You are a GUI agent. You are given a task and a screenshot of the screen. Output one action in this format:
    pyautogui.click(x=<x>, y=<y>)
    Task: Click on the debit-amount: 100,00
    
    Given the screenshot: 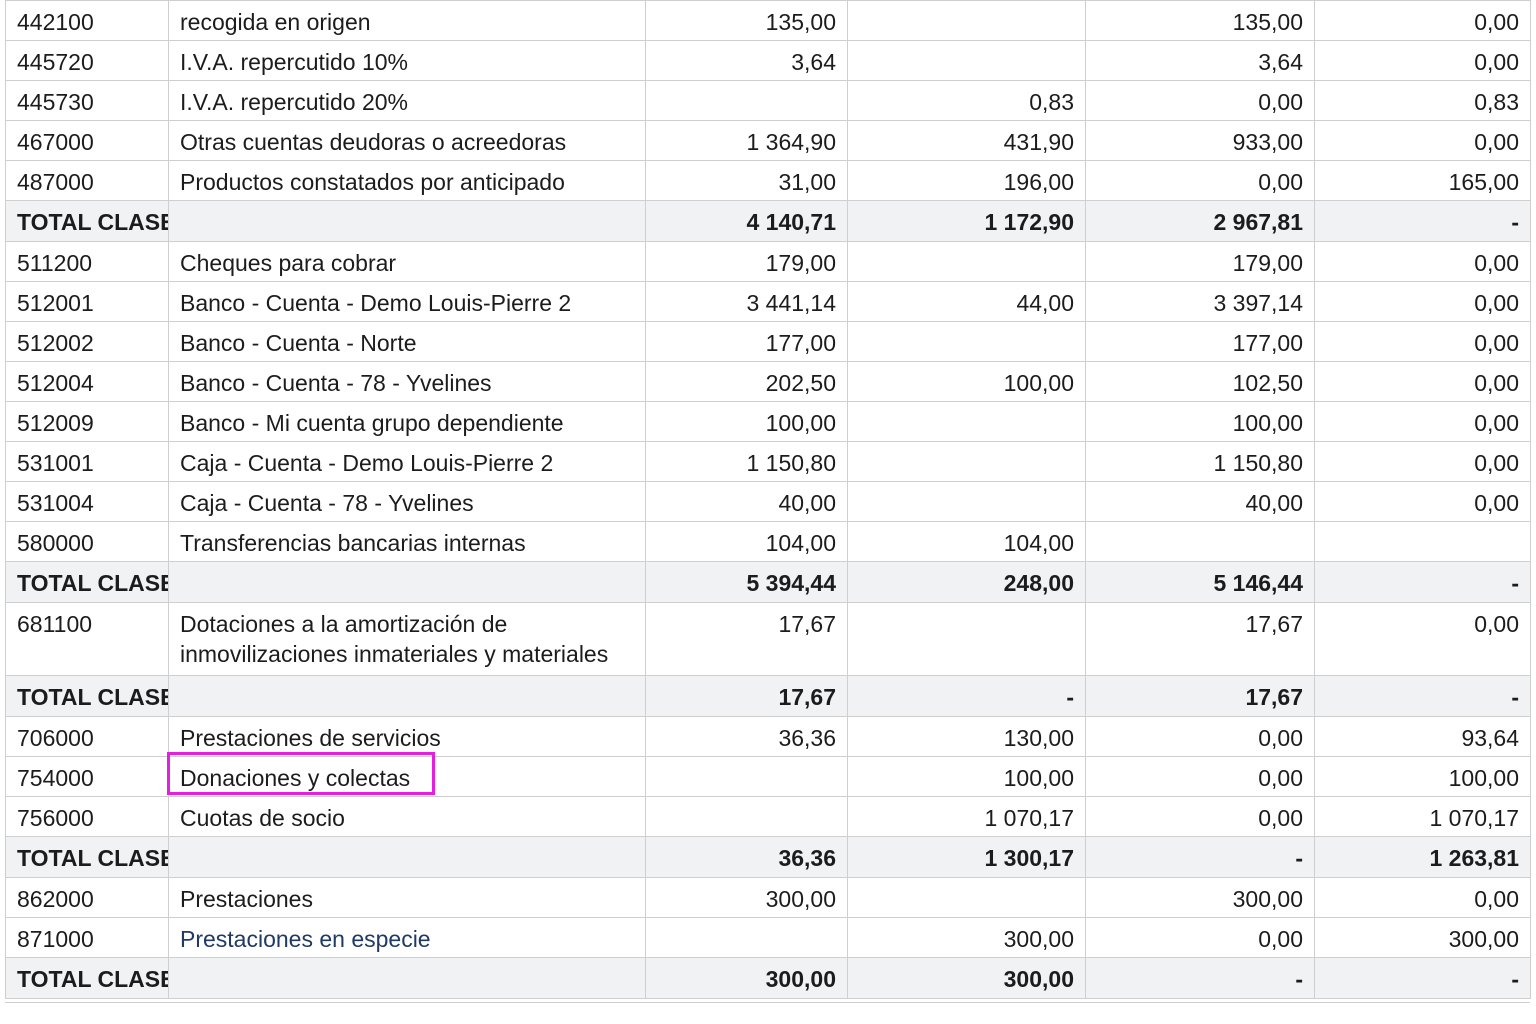 What is the action you would take?
    pyautogui.click(x=746, y=421)
    